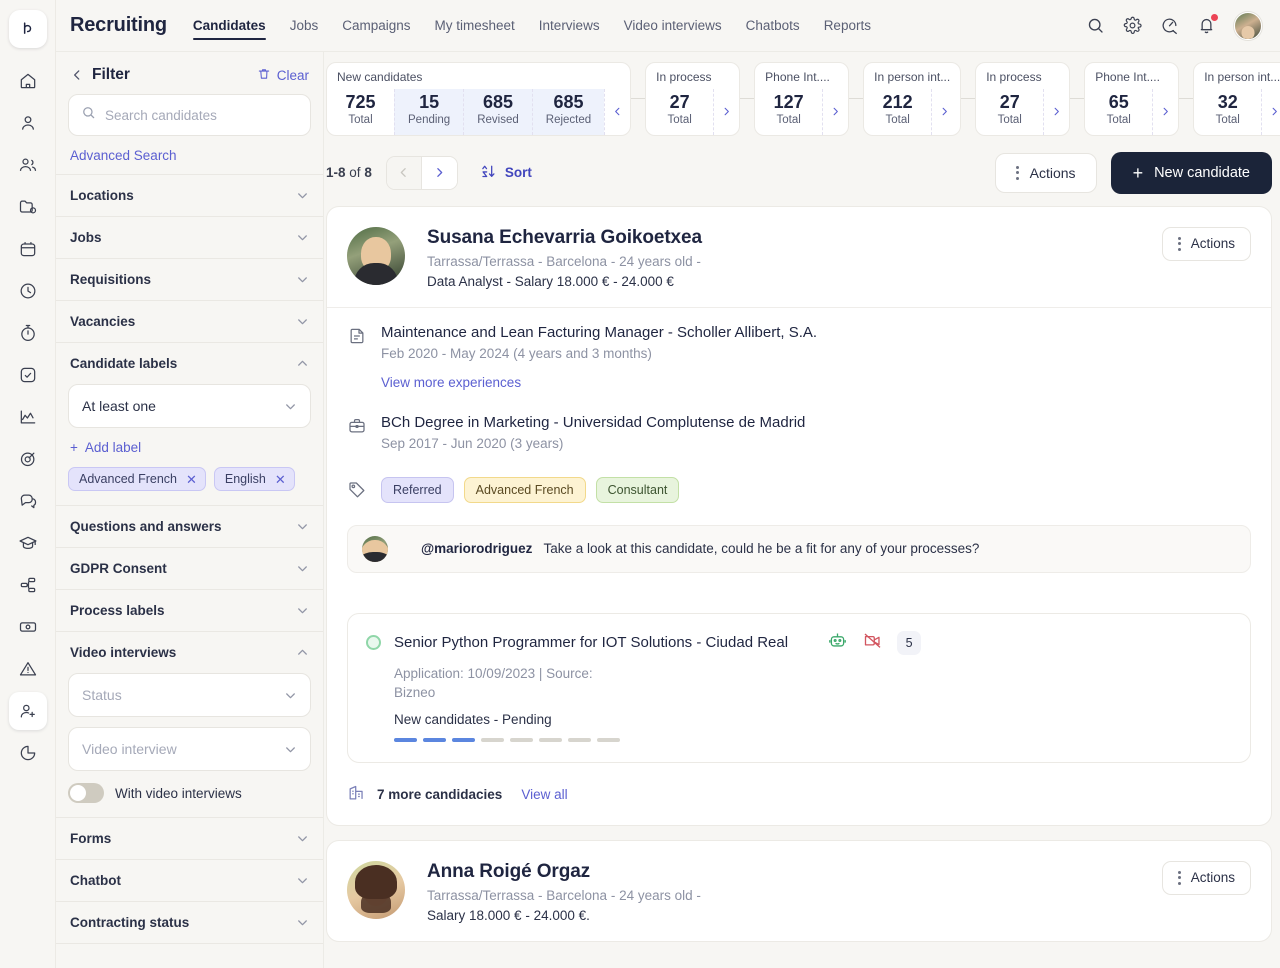 The image size is (1280, 968). What do you see at coordinates (1052, 172) in the screenshot?
I see `actions-label: Actions` at bounding box center [1052, 172].